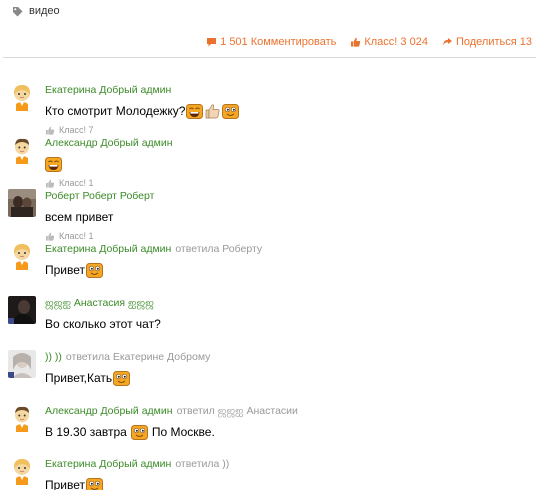 The image size is (539, 490). I want to click on like-button: Класс! 3 024, so click(389, 42).